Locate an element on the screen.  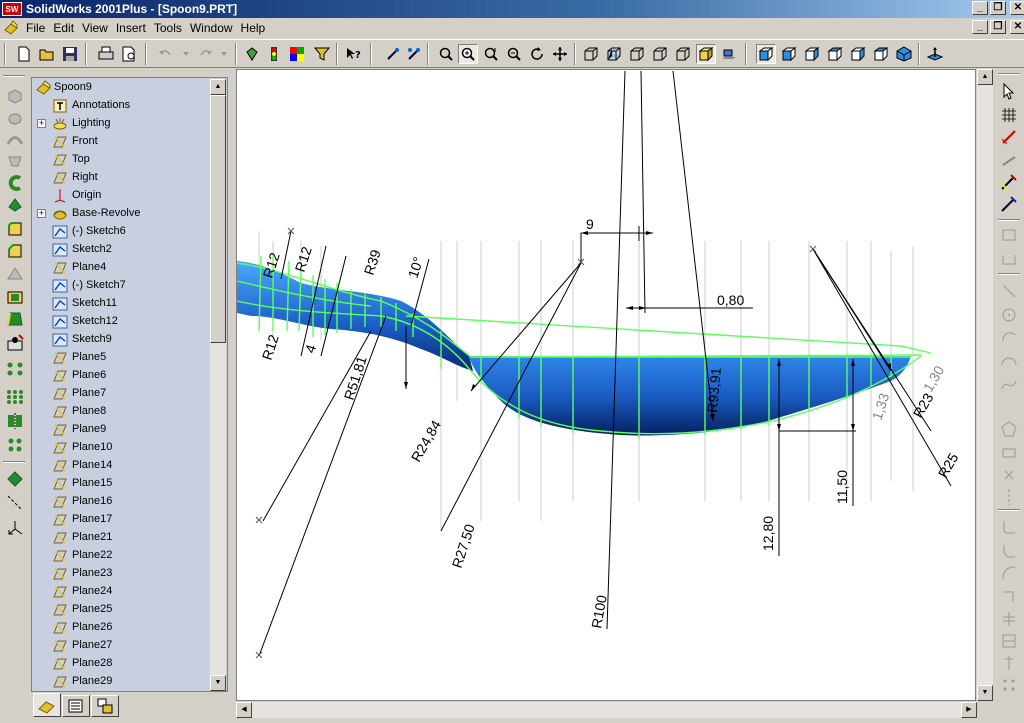
sketch-chamfer-icon is located at coordinates (1009, 551).